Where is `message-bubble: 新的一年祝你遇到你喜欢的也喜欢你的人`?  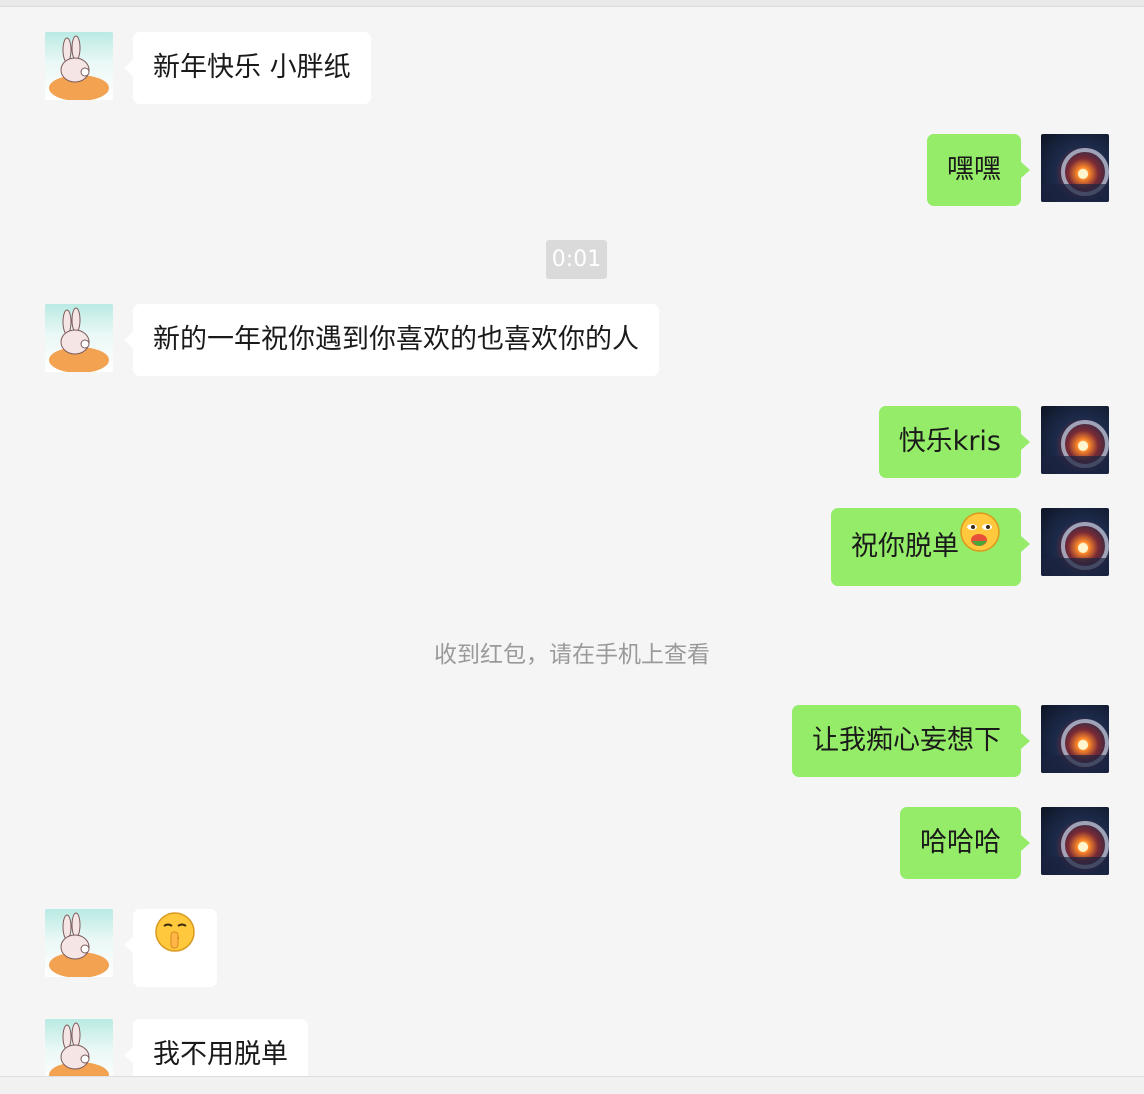 message-bubble: 新的一年祝你遇到你喜欢的也喜欢你的人 is located at coordinates (391, 340).